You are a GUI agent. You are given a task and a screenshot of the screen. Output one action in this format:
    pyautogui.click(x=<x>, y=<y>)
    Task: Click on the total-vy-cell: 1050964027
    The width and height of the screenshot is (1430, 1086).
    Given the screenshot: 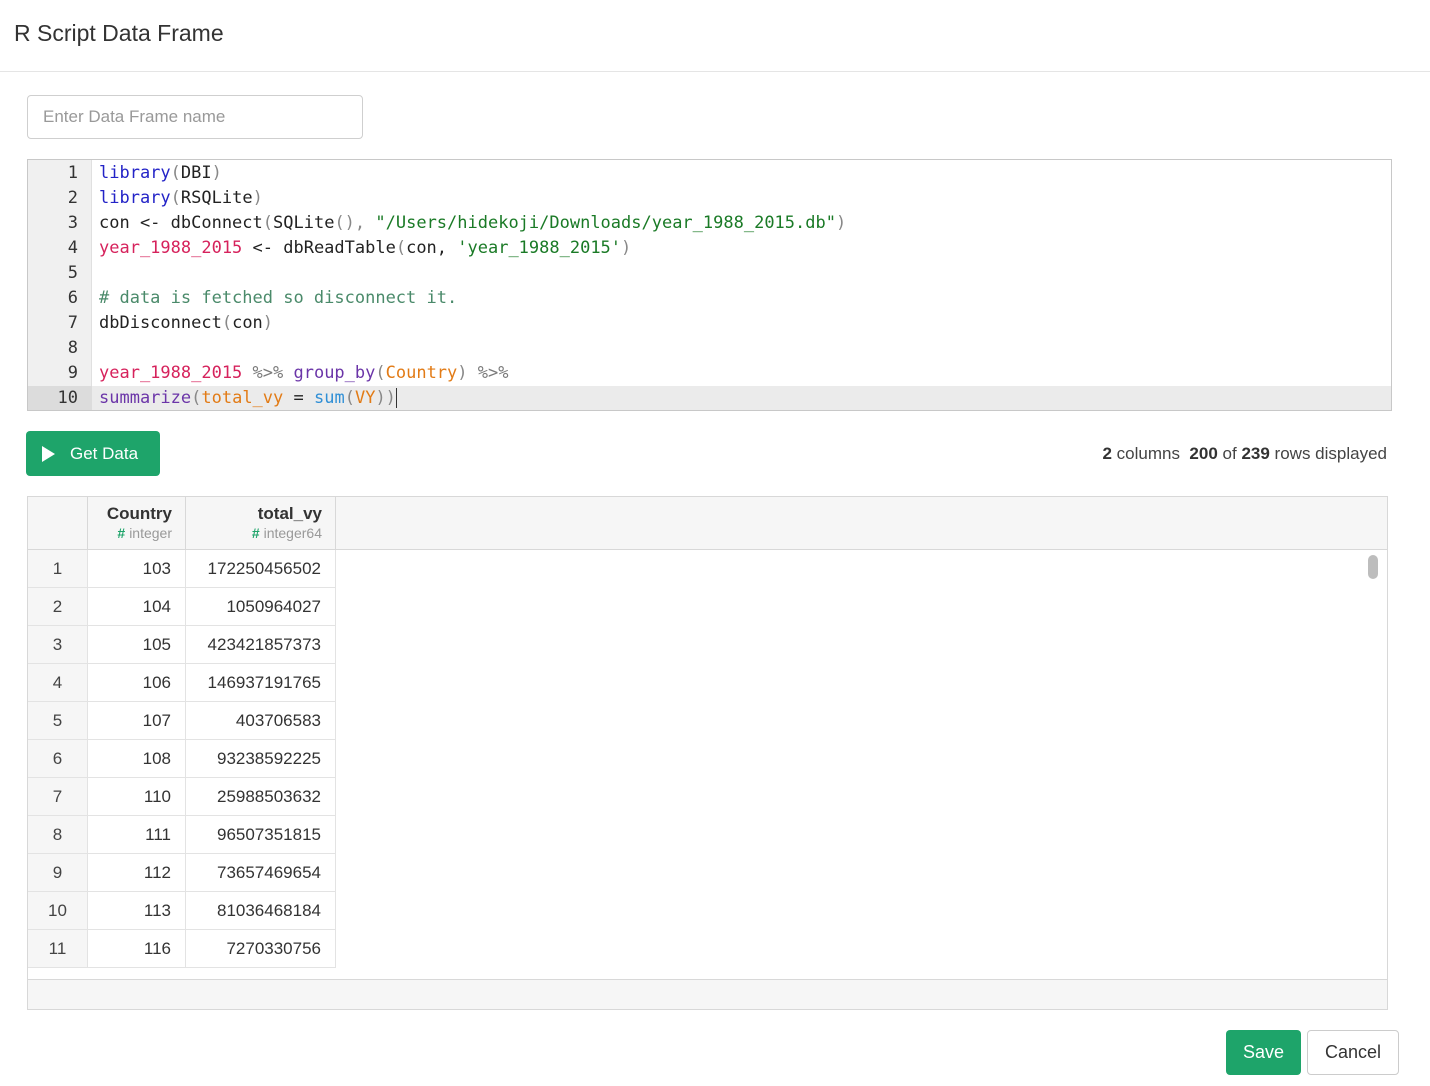 What is the action you would take?
    pyautogui.click(x=261, y=607)
    